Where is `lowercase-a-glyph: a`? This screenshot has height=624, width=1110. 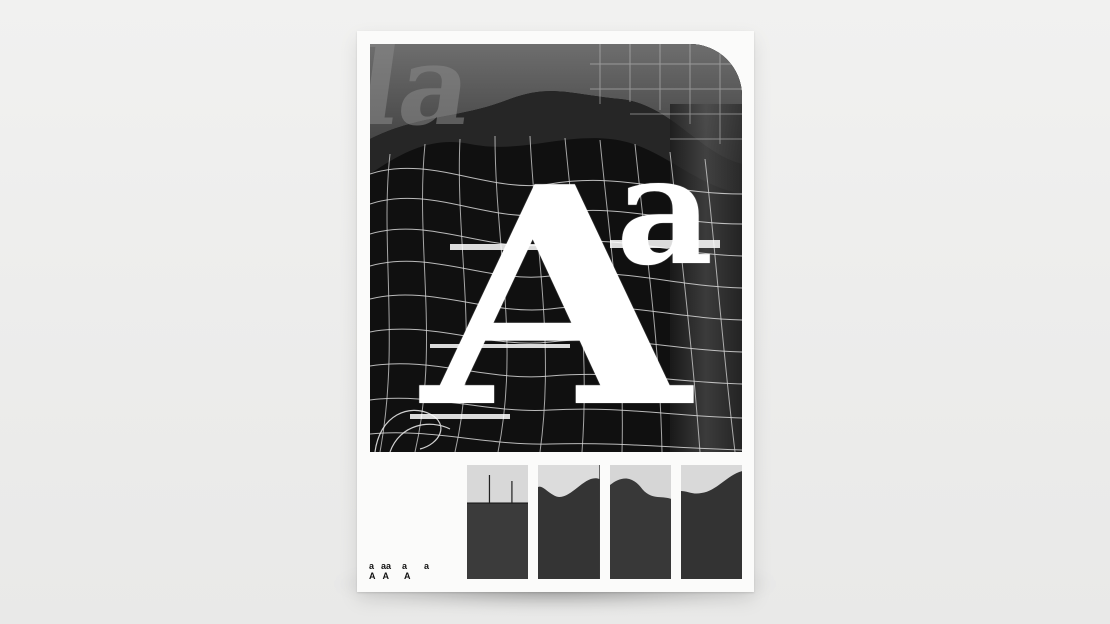 lowercase-a-glyph: a is located at coordinates (665, 211).